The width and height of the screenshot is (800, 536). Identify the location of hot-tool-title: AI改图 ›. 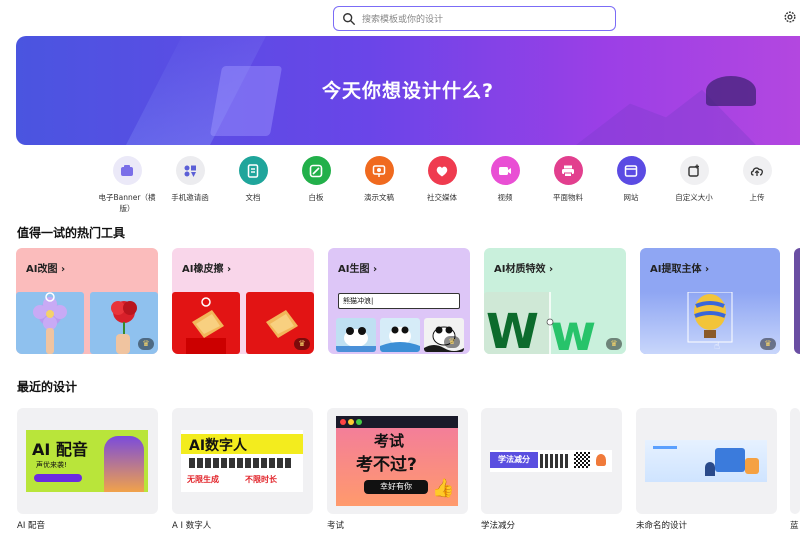
(46, 269).